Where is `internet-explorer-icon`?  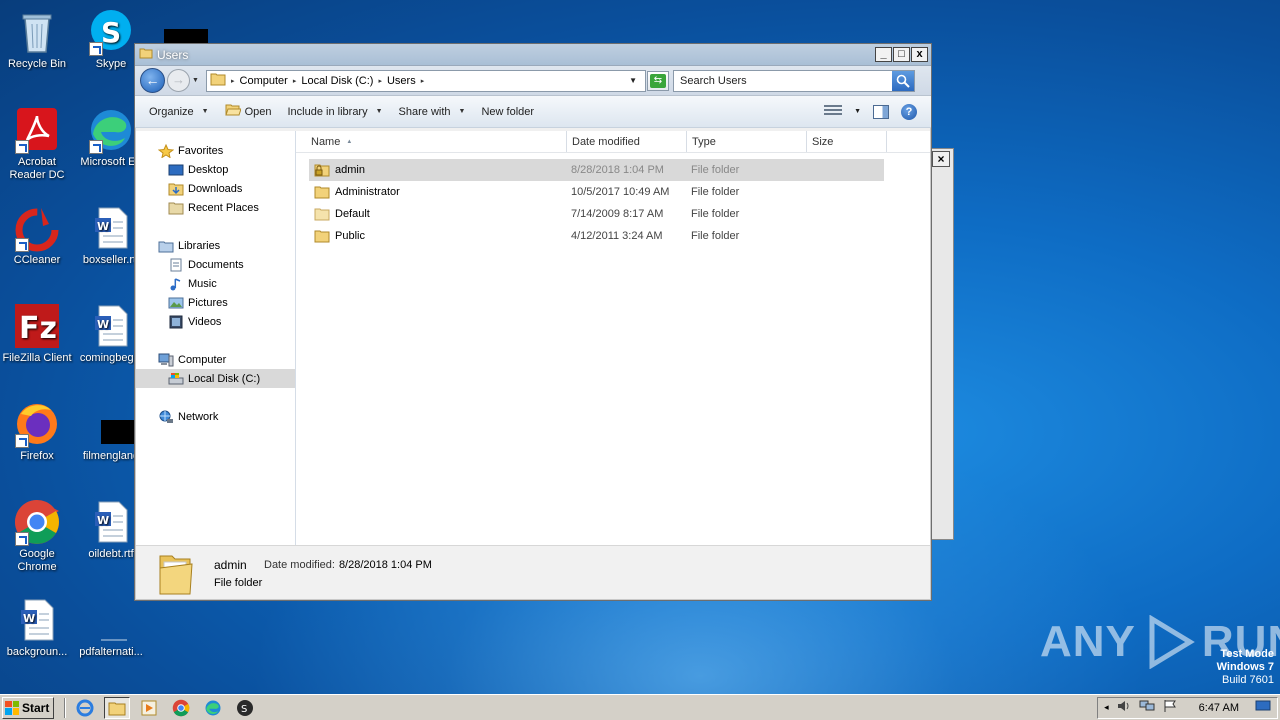
internet-explorer-icon is located at coordinates (85, 707).